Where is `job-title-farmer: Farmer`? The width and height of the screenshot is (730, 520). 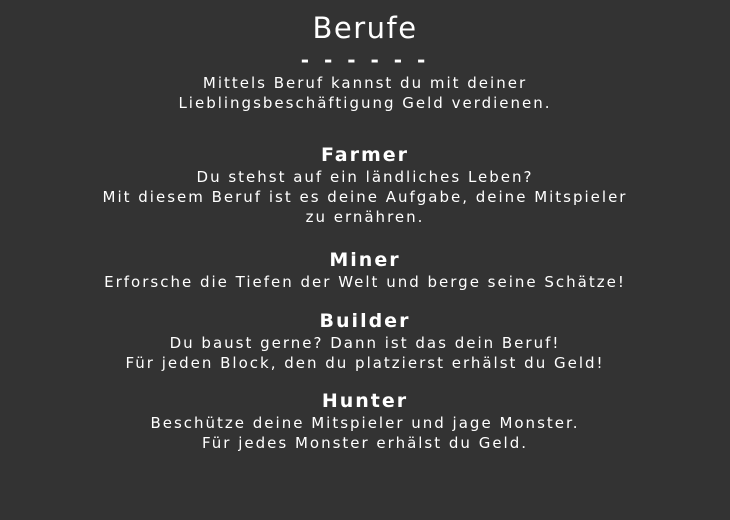 job-title-farmer: Farmer is located at coordinates (365, 155).